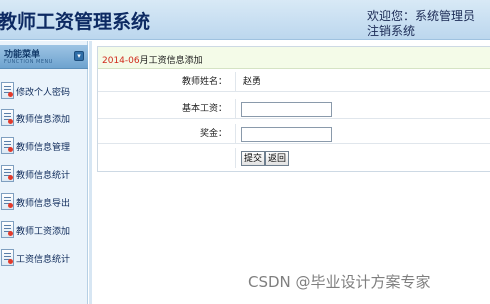 The width and height of the screenshot is (490, 304). Describe the element at coordinates (286, 109) in the screenshot. I see `base-salary-input` at that location.